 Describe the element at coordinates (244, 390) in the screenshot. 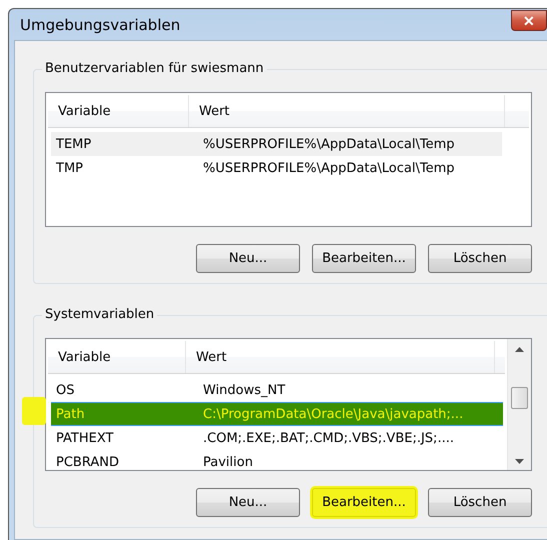

I see `variable-value: Windows_NT` at that location.